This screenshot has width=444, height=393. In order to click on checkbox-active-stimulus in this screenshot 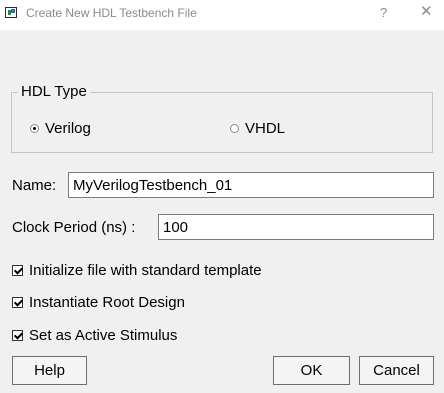, I will do `click(17, 335)`.